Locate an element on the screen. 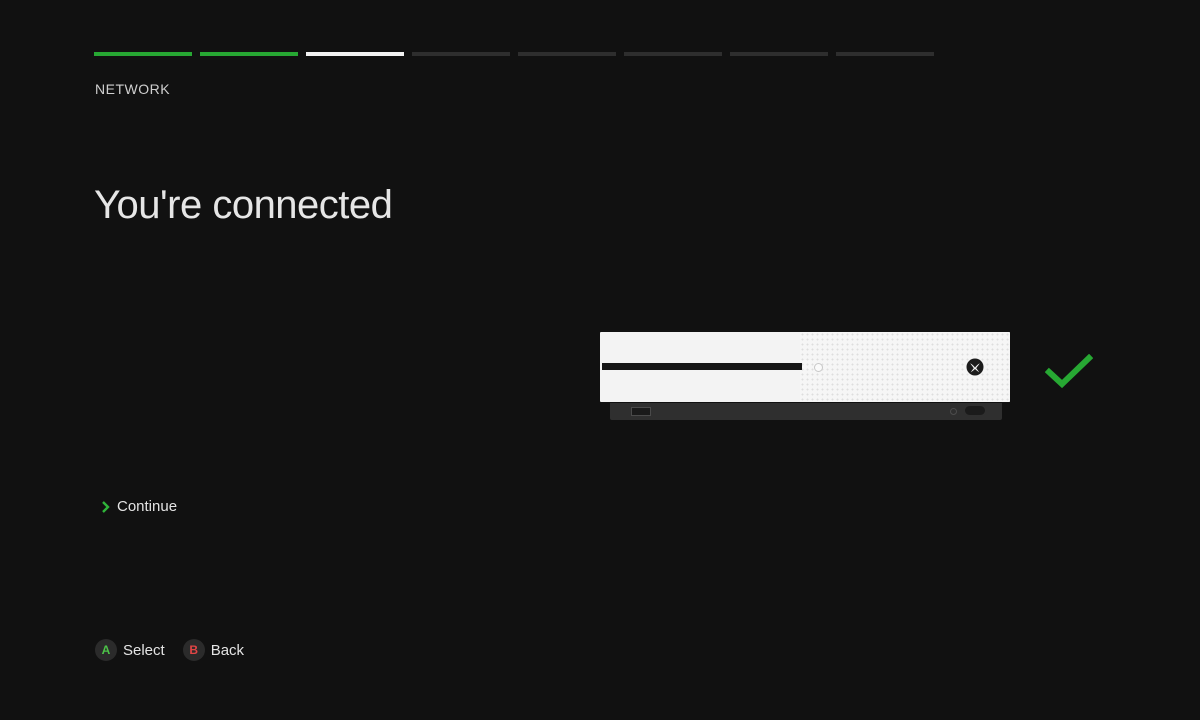  ir-window is located at coordinates (975, 410).